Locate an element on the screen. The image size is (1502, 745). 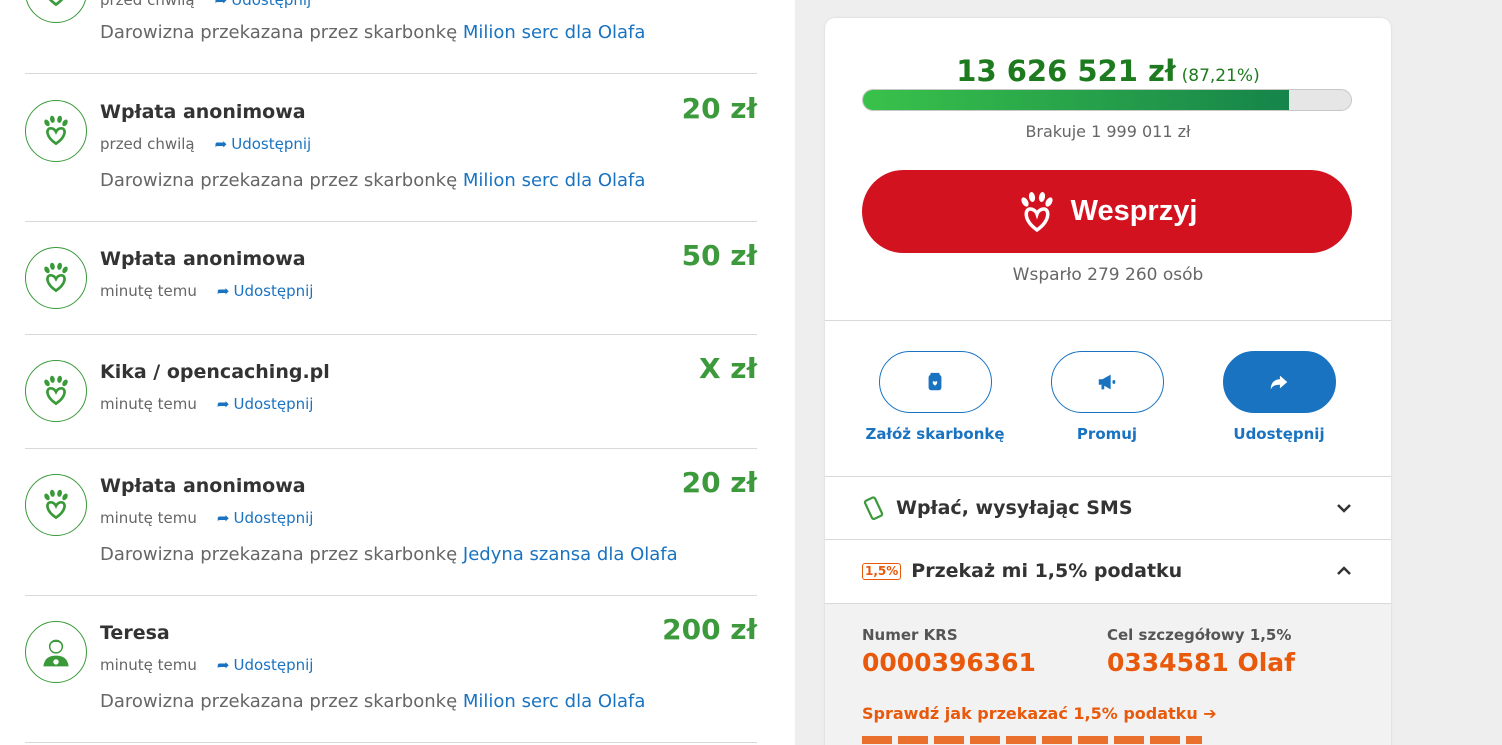
progress-bar is located at coordinates (1107, 100).